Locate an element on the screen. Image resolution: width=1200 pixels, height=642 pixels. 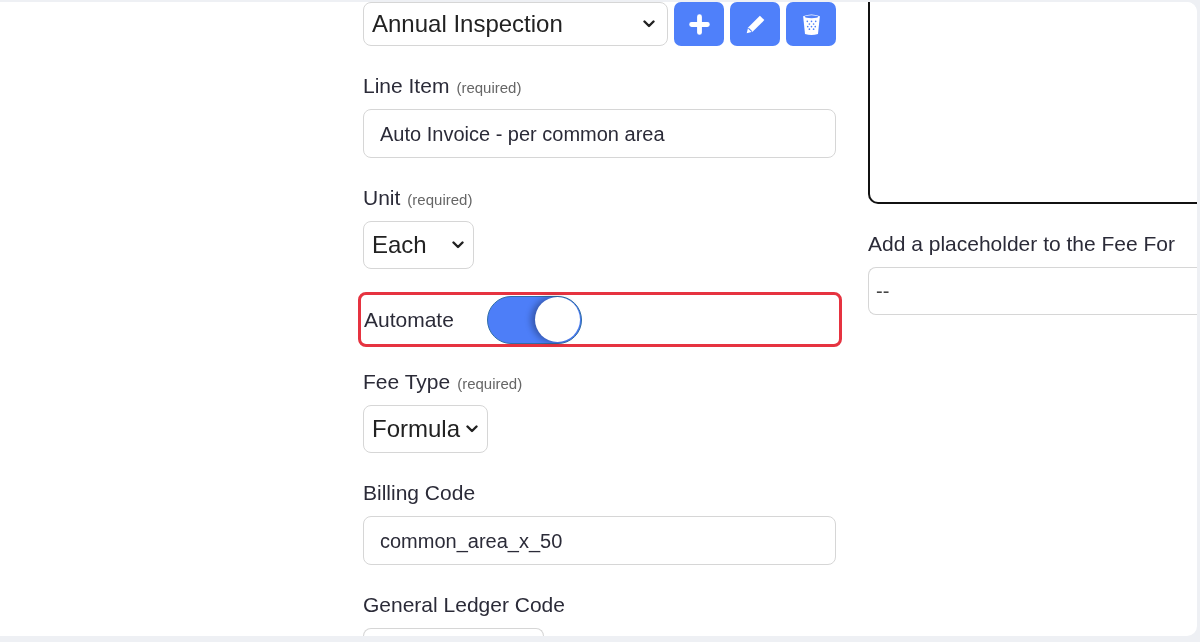
field-label: Fee Type is located at coordinates (407, 382).